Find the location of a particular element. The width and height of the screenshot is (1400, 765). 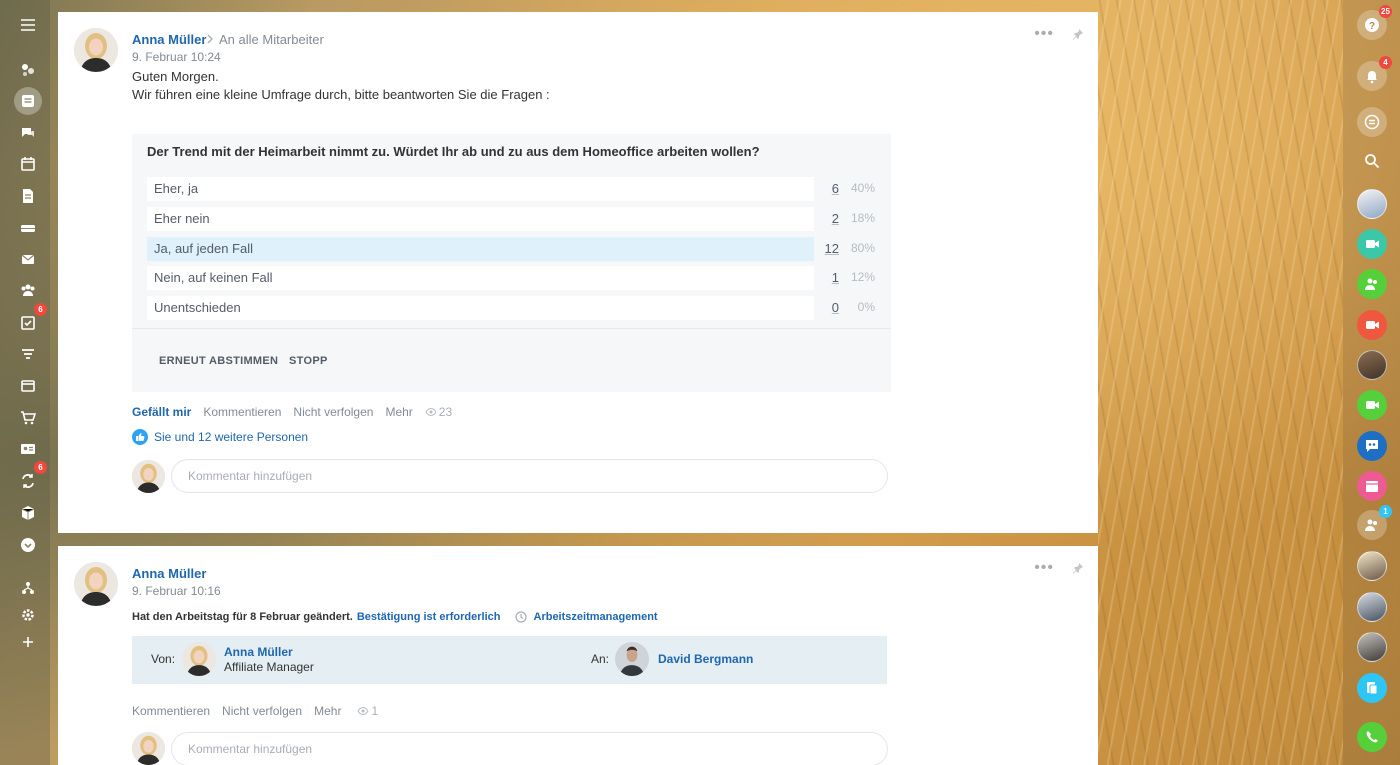

like-button: Gefällt mir is located at coordinates (161, 412).